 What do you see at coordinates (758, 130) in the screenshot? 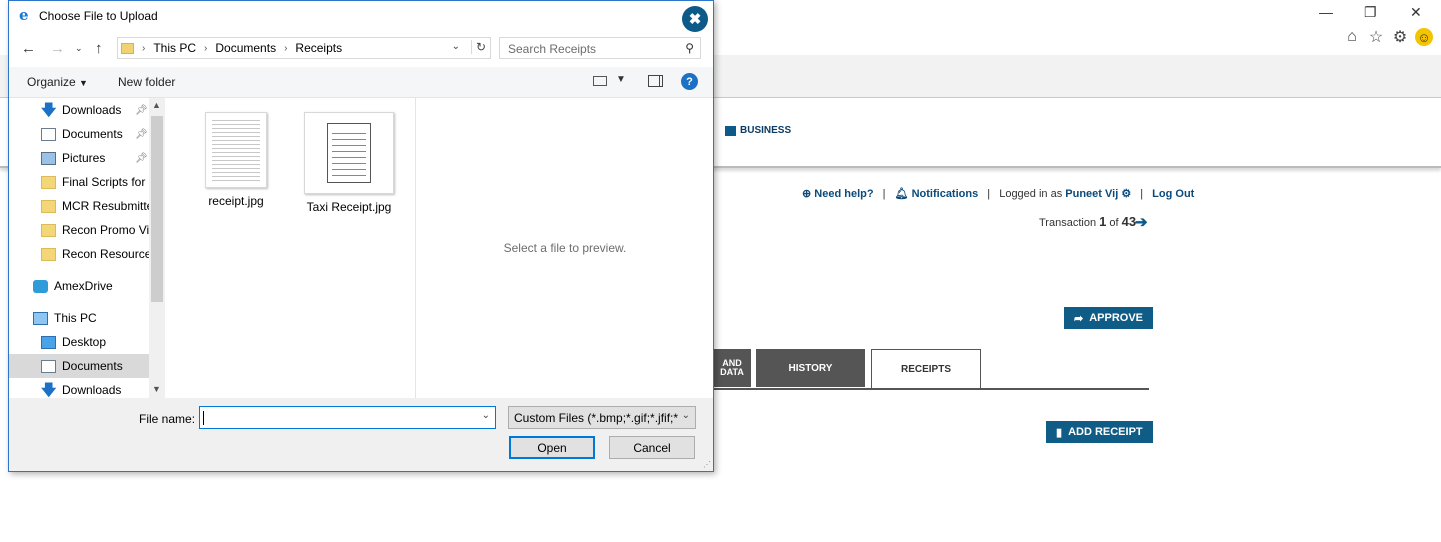
I see `business-nav: BUSINESS` at bounding box center [758, 130].